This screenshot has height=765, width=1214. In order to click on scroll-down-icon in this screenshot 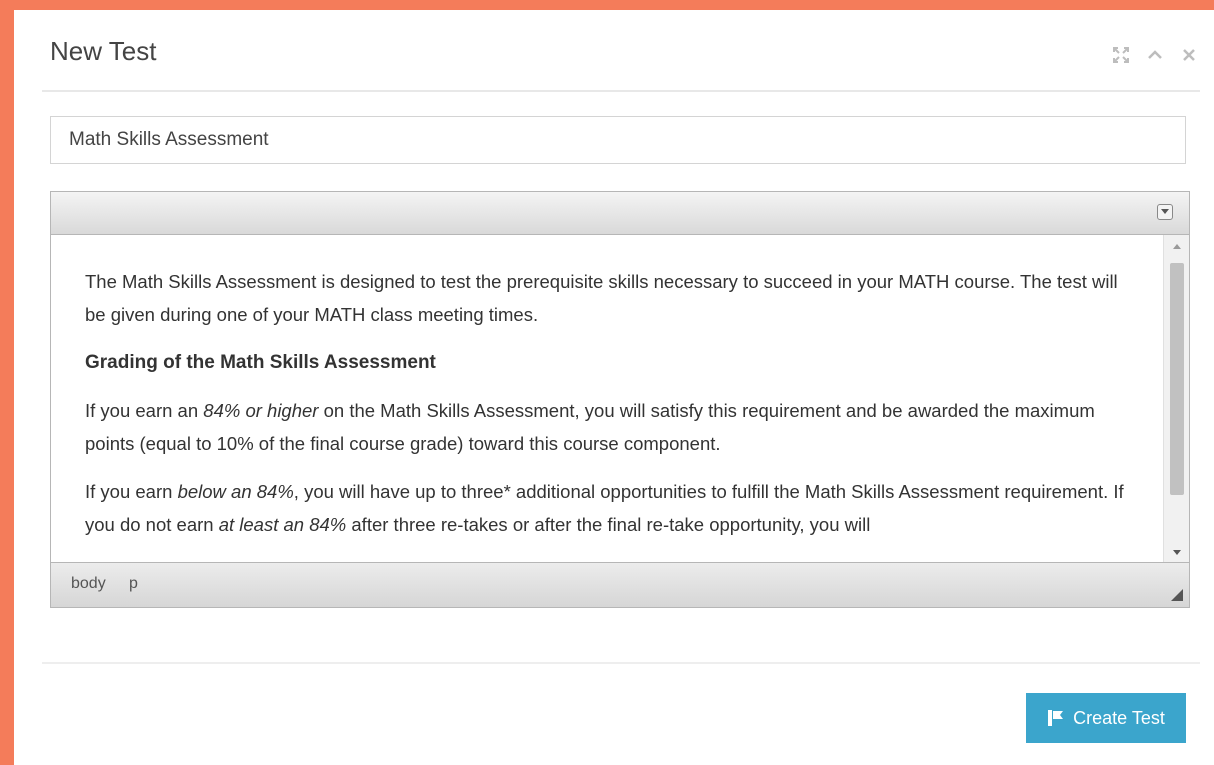, I will do `click(1176, 552)`.